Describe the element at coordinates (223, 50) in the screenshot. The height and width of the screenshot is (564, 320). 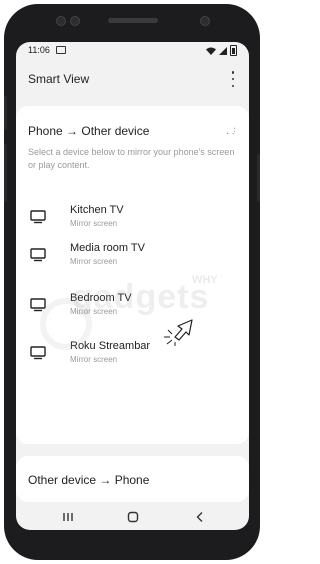
I see `signal-icon` at that location.